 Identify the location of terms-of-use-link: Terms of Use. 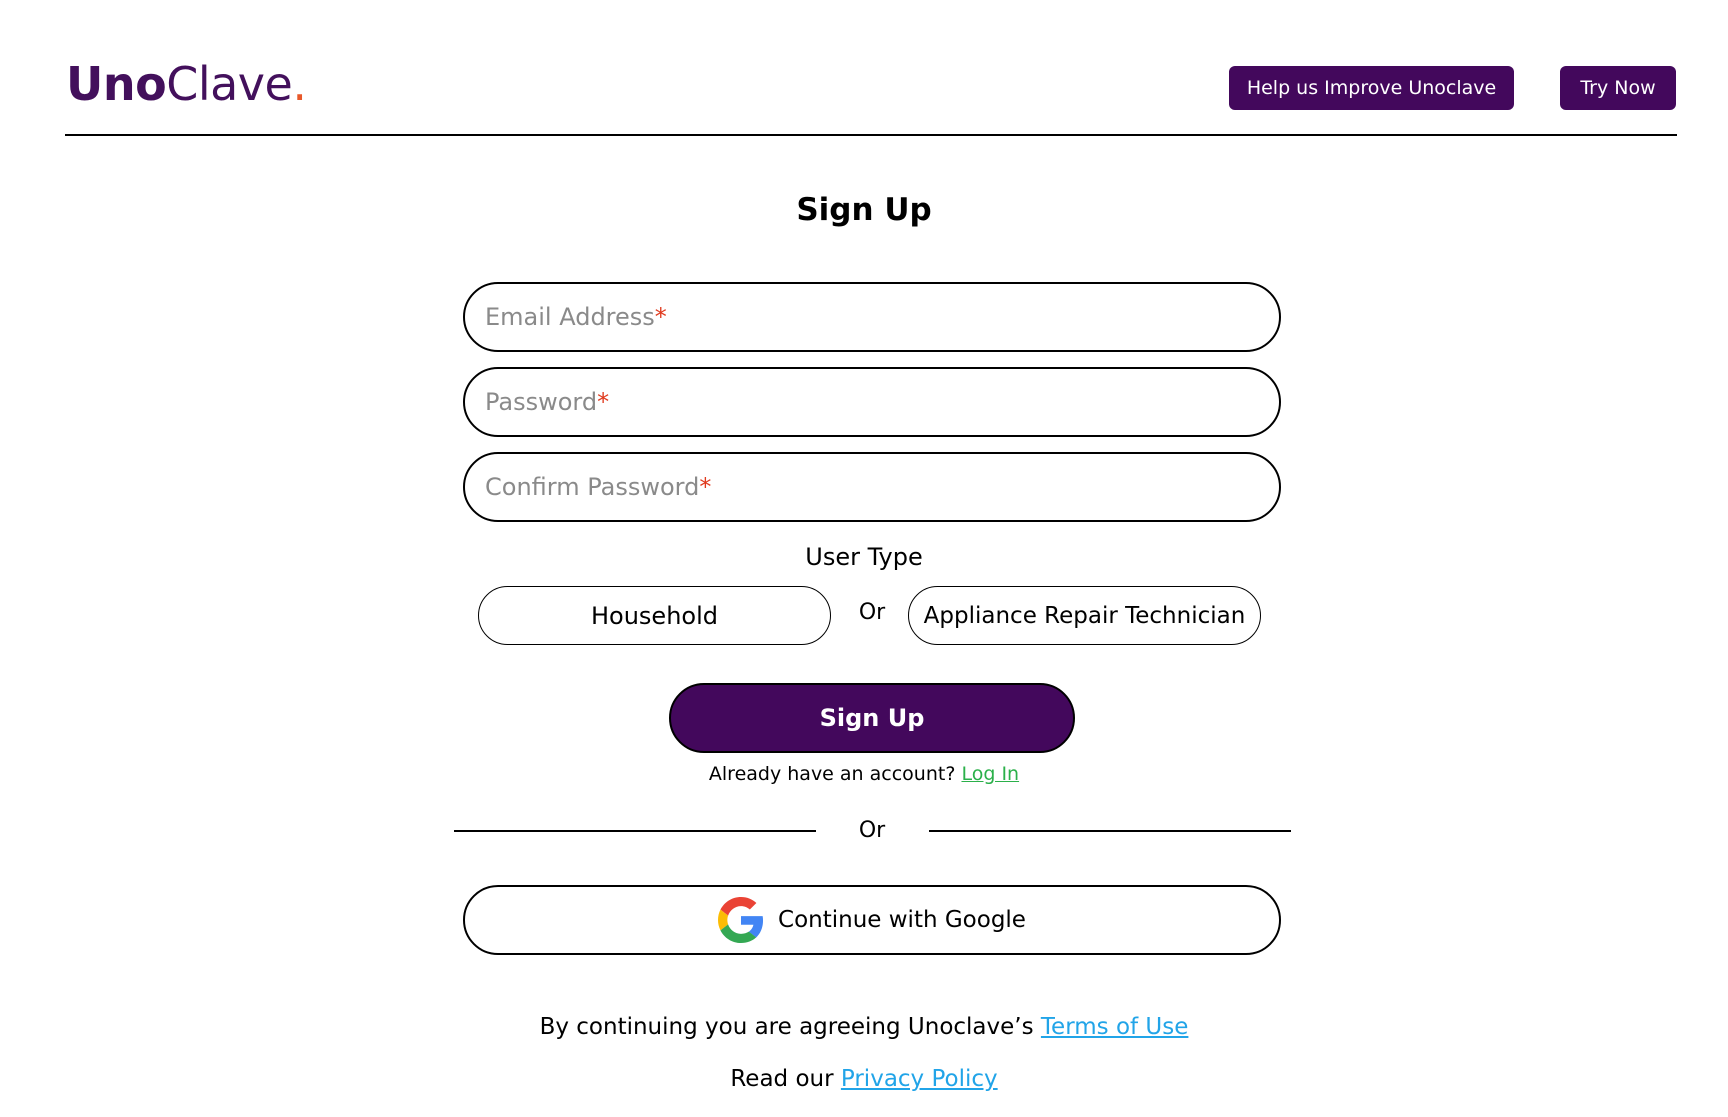
(1115, 1027).